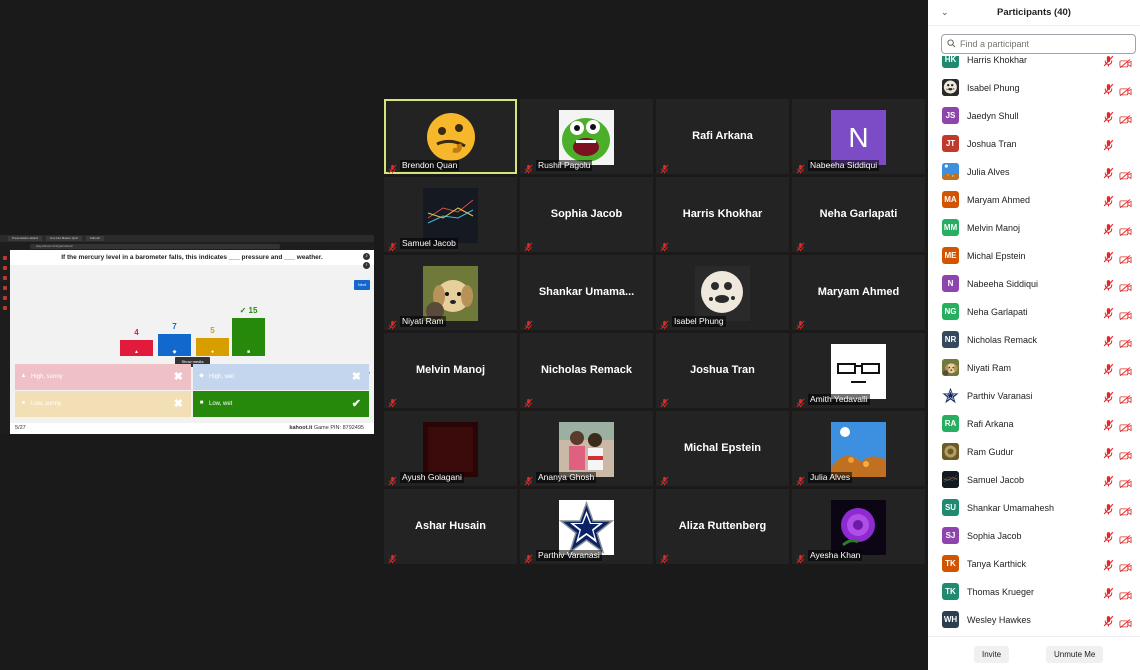  I want to click on video-tile: Julia Alves, so click(858, 448).